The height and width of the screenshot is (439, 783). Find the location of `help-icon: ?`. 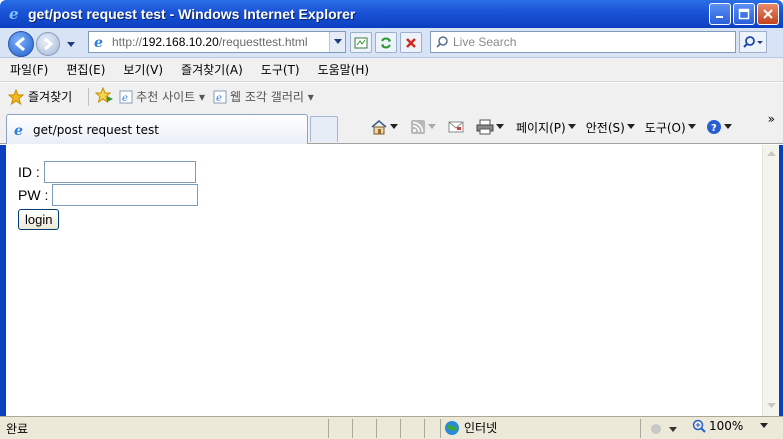

help-icon: ? is located at coordinates (713, 127).